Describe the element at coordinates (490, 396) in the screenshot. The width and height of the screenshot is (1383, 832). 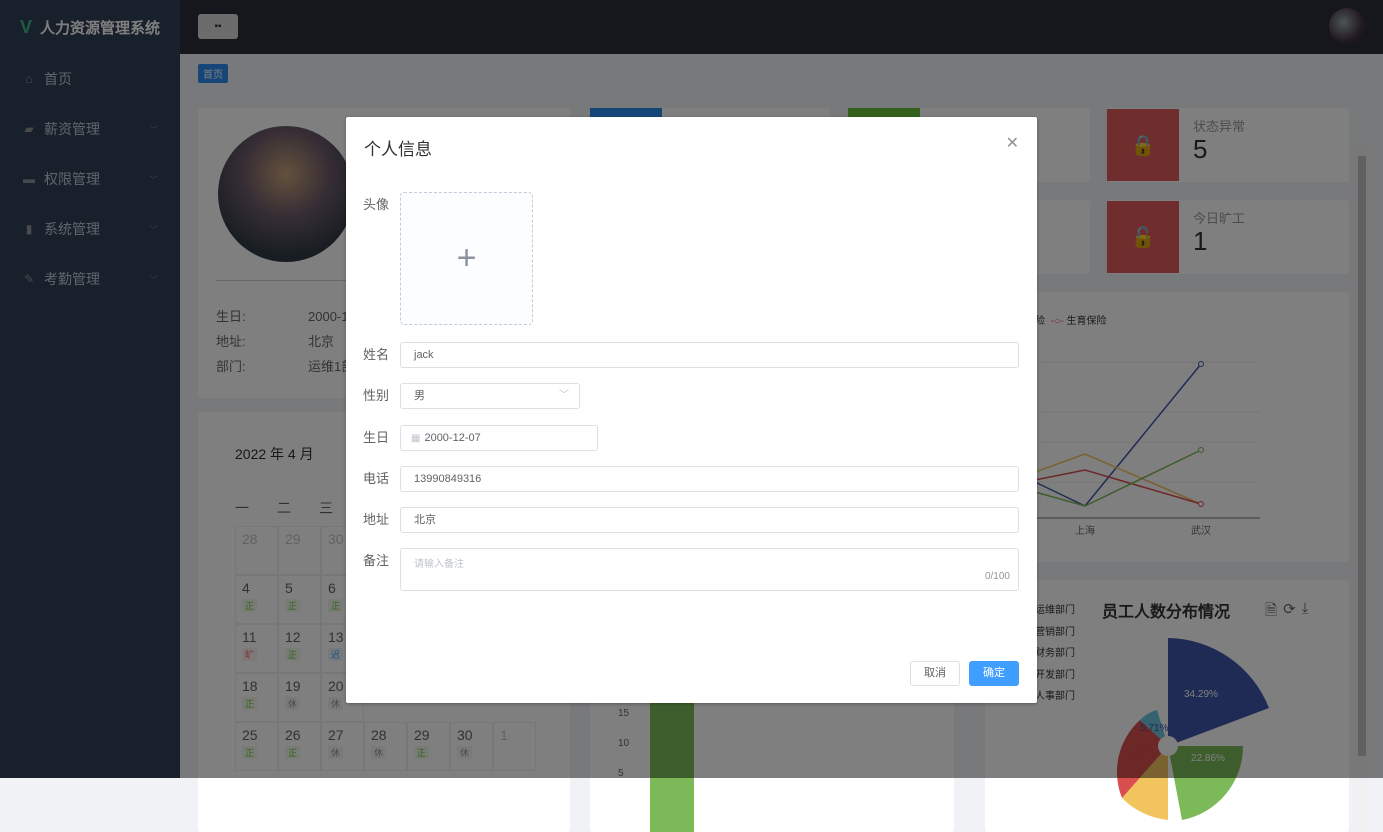
I see `gender-select: 男 ﹀` at that location.